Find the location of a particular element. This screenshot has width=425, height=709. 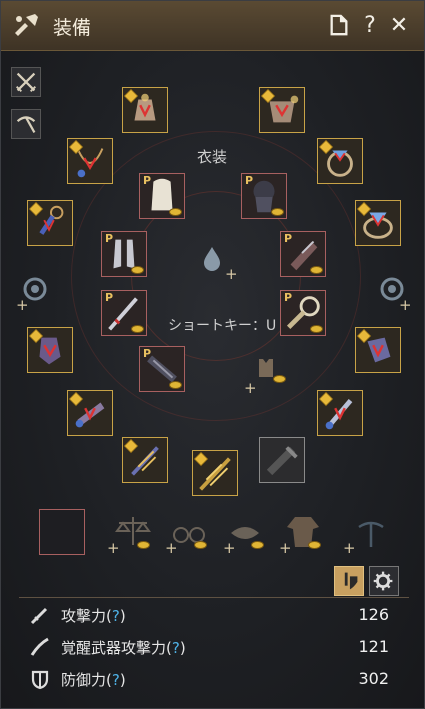

costume-slot-subweapon: P is located at coordinates (303, 313).